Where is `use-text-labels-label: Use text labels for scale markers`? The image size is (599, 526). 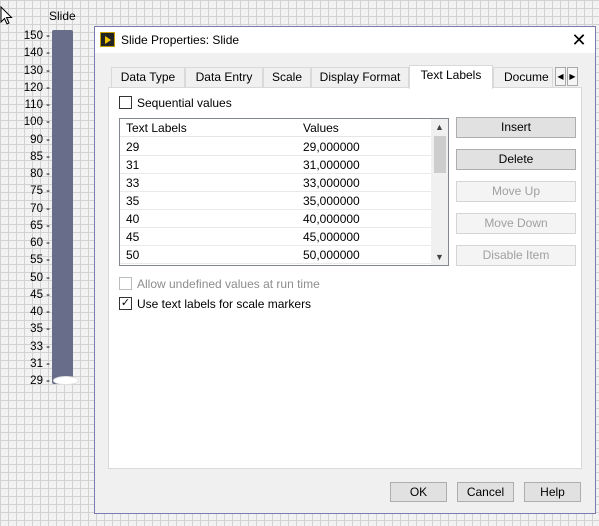
use-text-labels-label: Use text labels for scale markers is located at coordinates (224, 304).